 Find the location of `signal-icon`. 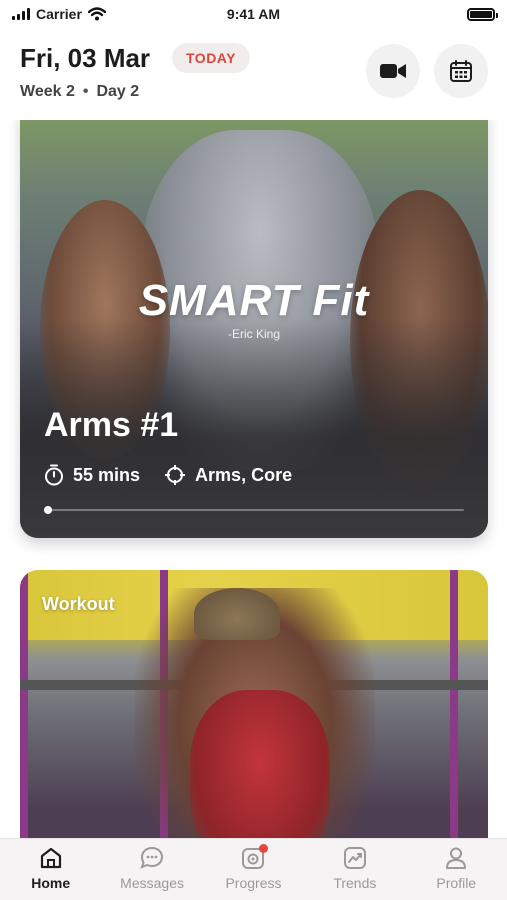

signal-icon is located at coordinates (21, 14).